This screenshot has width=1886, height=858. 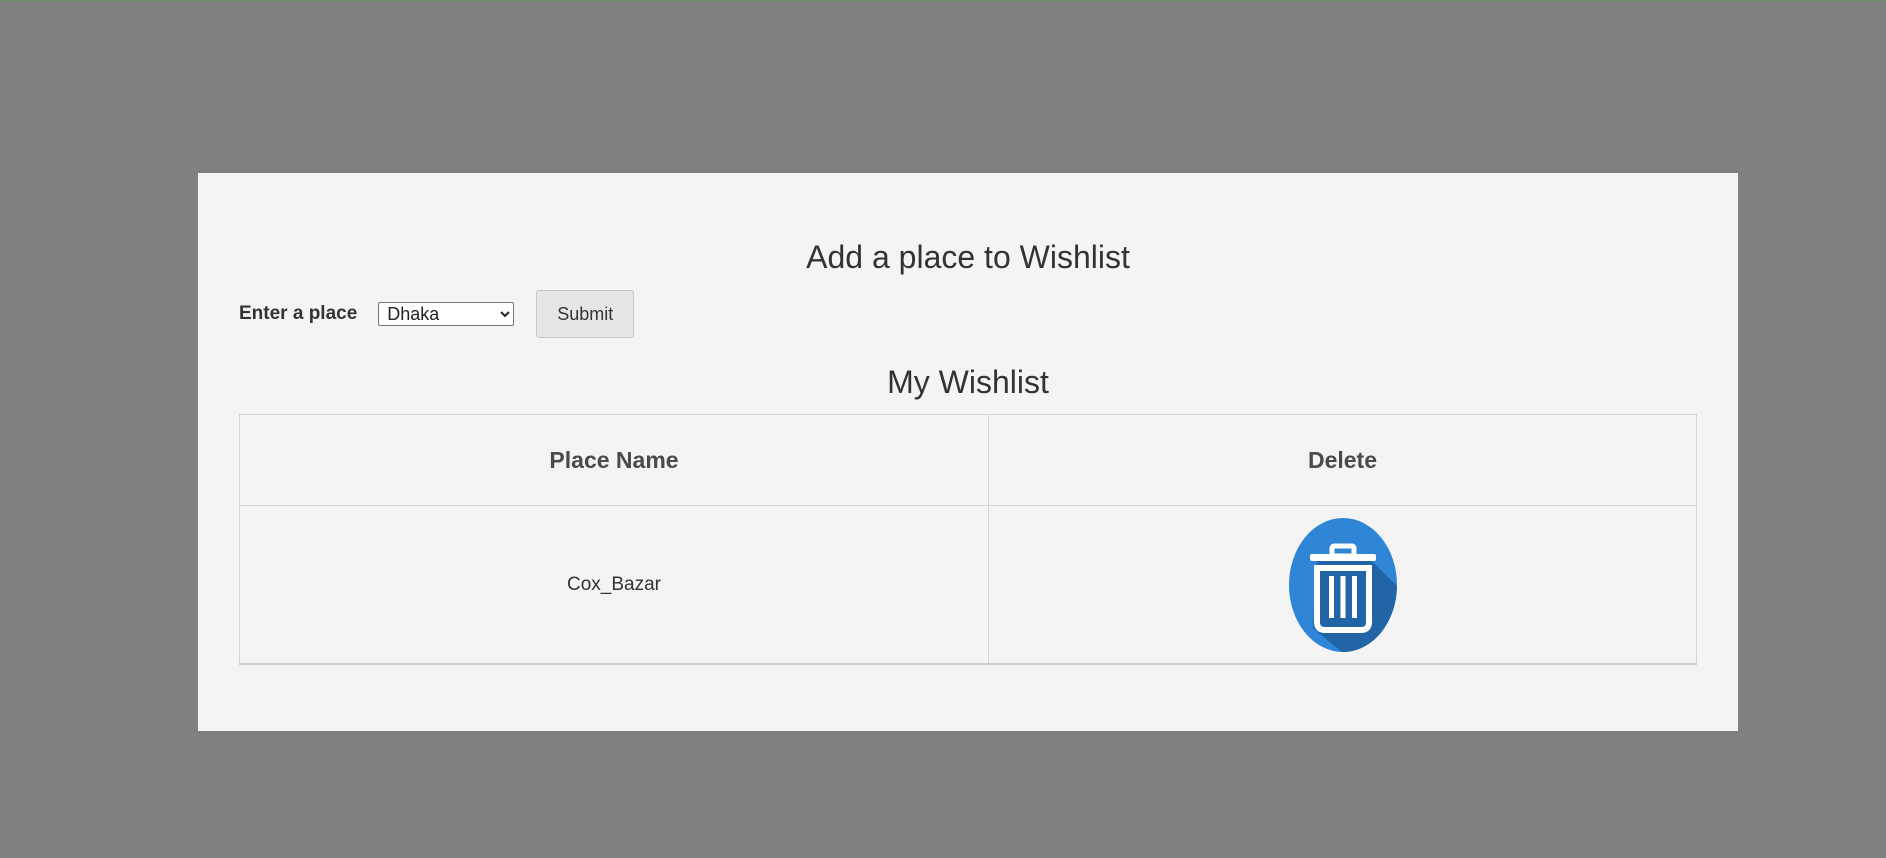 What do you see at coordinates (968, 257) in the screenshot?
I see `add-place-title: Add a place to Wishlist` at bounding box center [968, 257].